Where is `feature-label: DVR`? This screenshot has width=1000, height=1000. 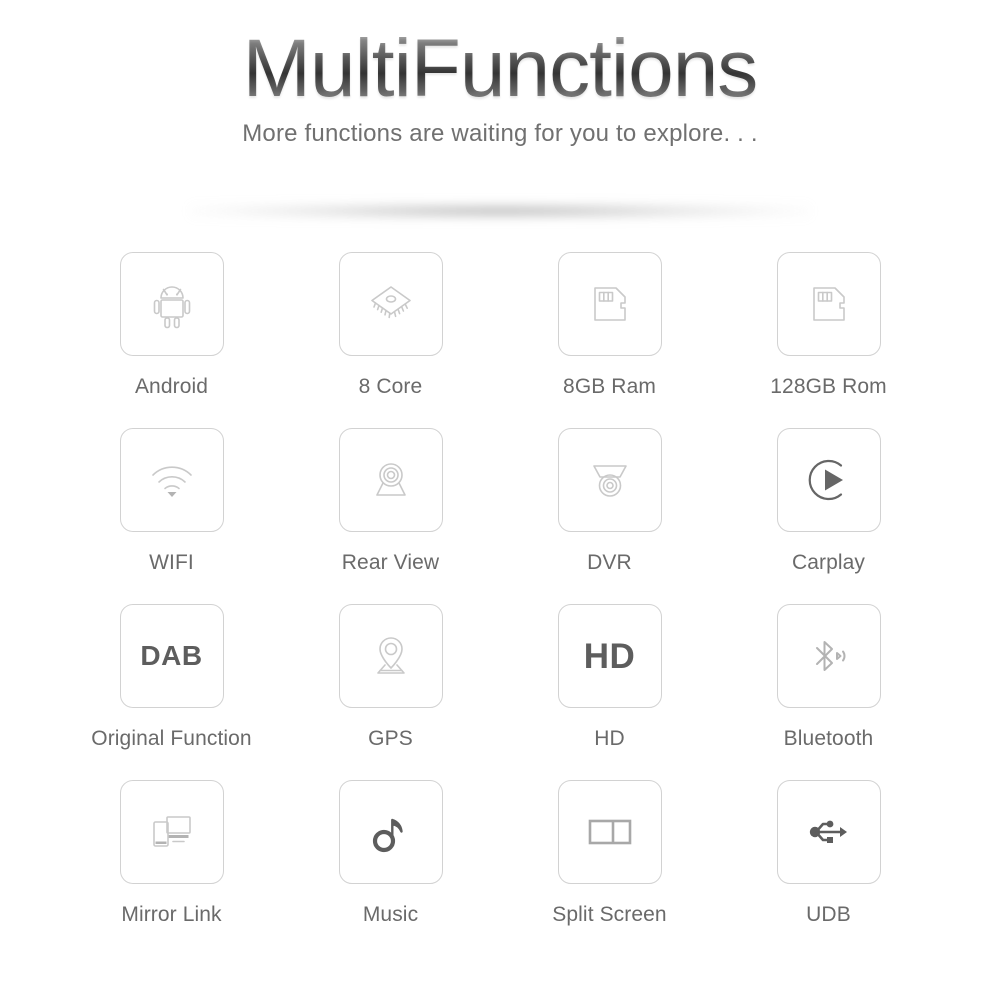
feature-label: DVR is located at coordinates (609, 562).